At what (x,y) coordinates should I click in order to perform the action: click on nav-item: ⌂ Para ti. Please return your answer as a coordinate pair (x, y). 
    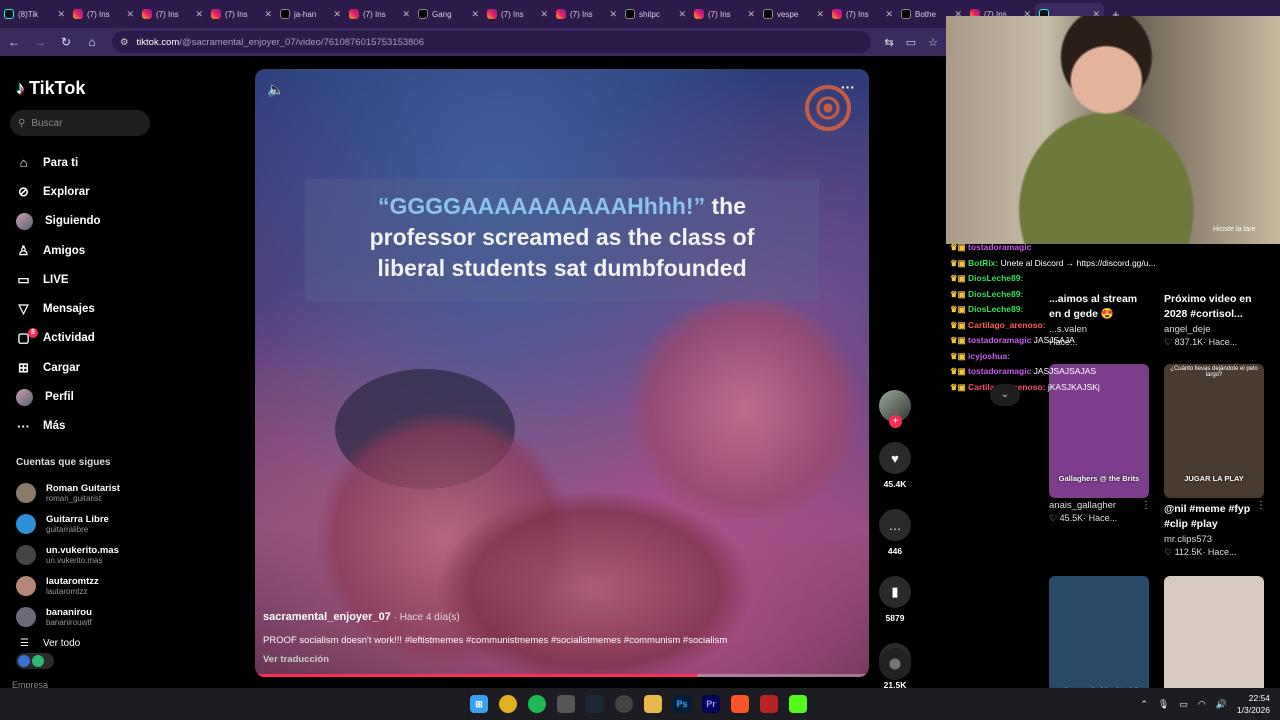
    Looking at the image, I should click on (86, 162).